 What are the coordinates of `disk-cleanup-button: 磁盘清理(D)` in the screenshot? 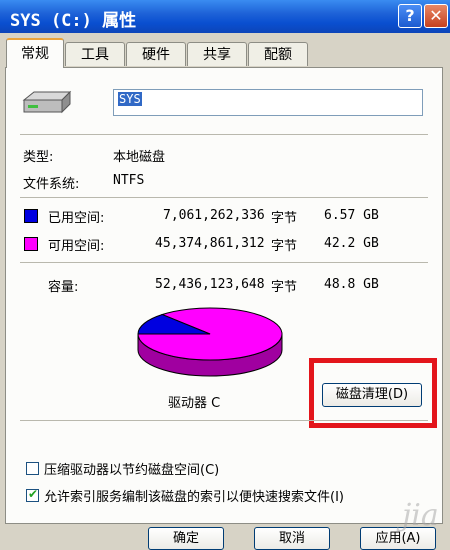 It's located at (372, 395).